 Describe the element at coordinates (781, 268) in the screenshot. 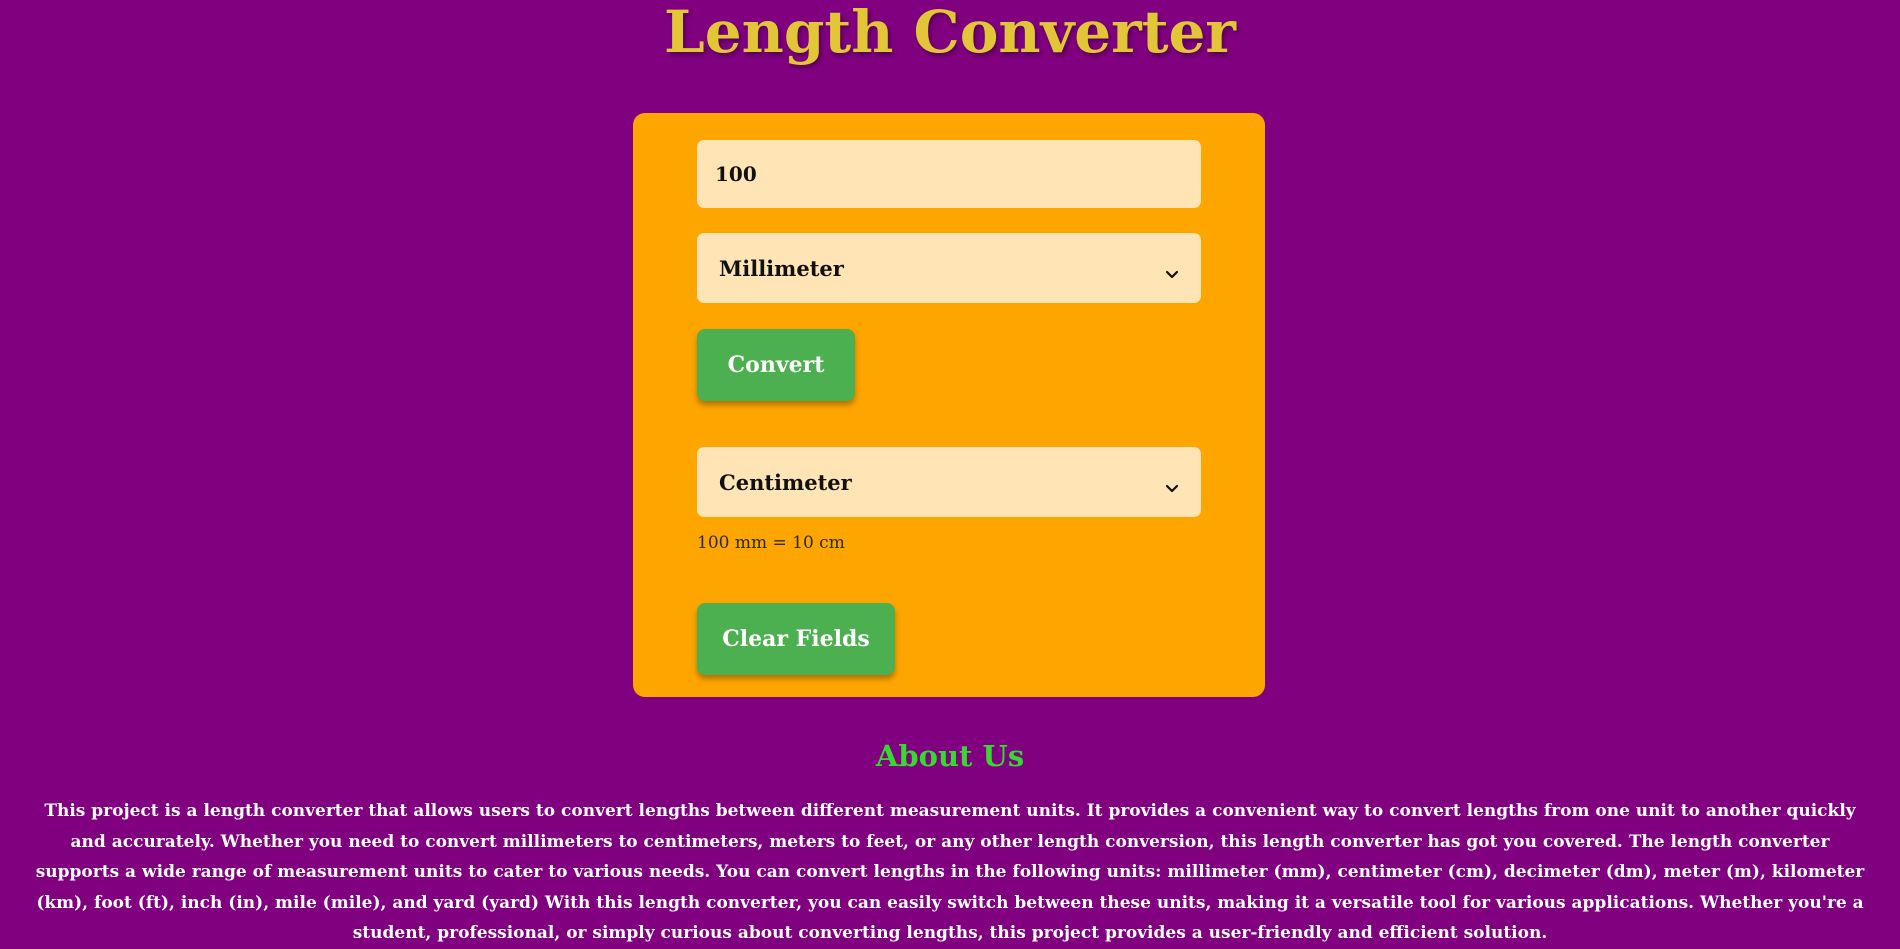

I see `from-unit-selected-value: Millimeter` at that location.